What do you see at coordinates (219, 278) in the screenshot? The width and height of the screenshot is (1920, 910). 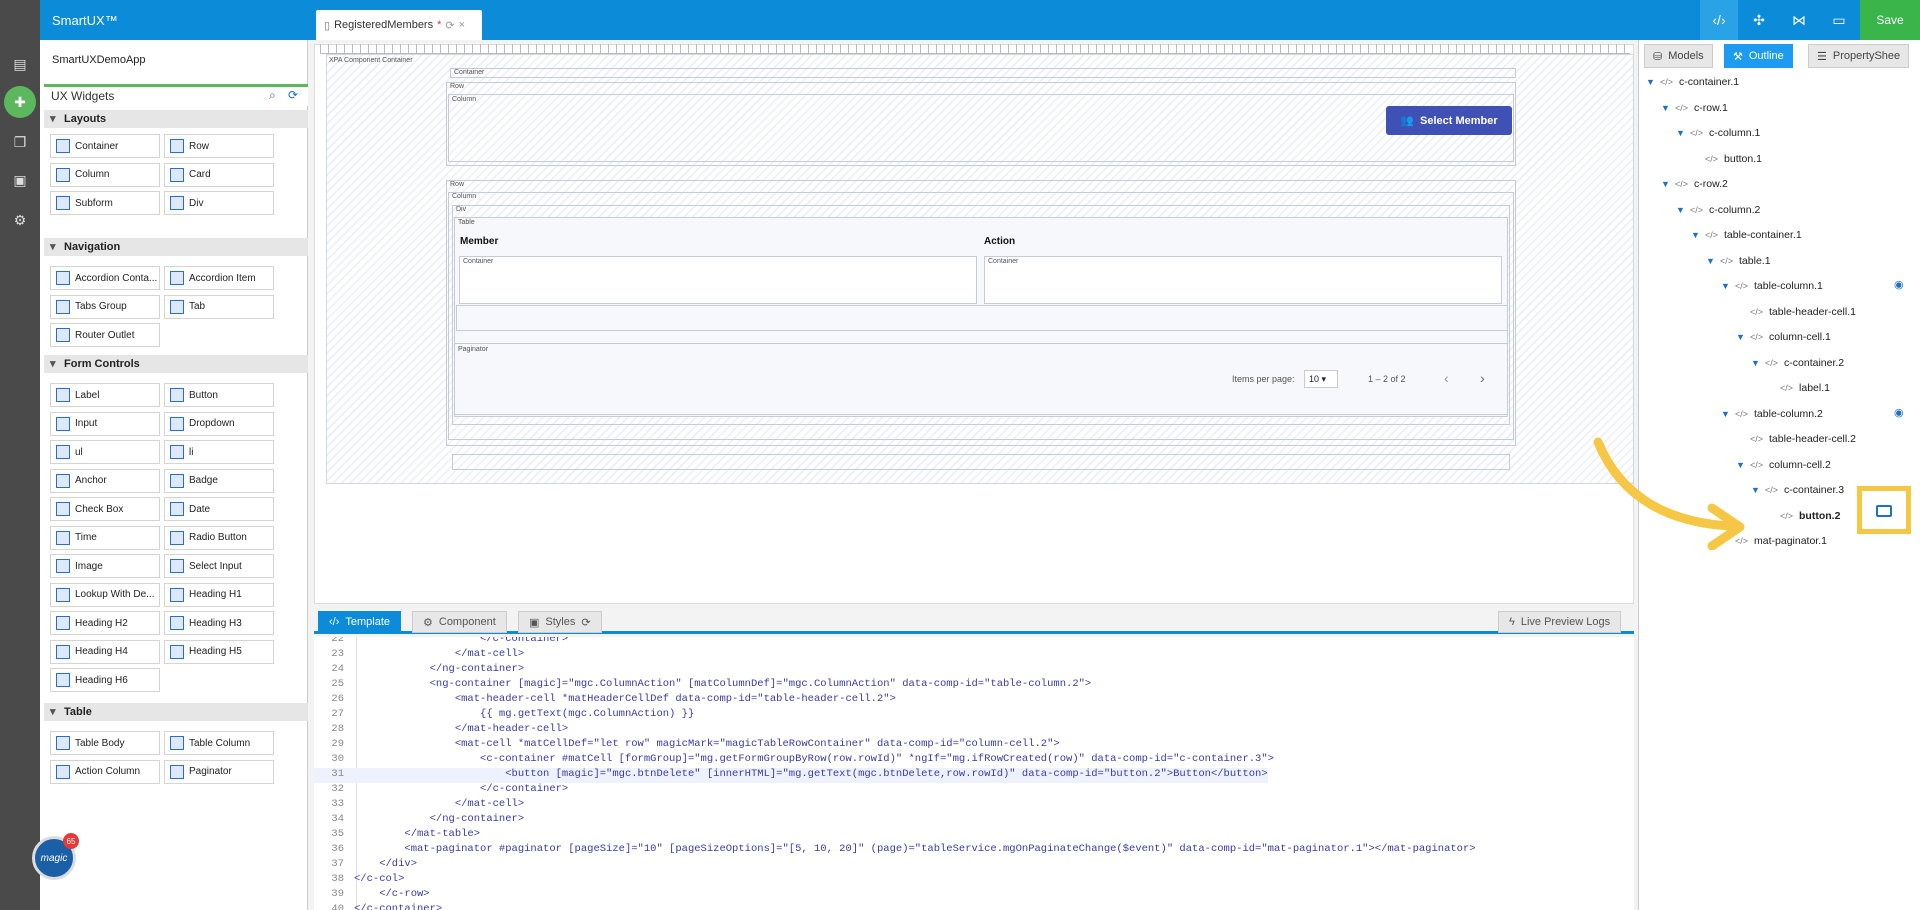 I see `widget-accordion-item: Accordion Item` at bounding box center [219, 278].